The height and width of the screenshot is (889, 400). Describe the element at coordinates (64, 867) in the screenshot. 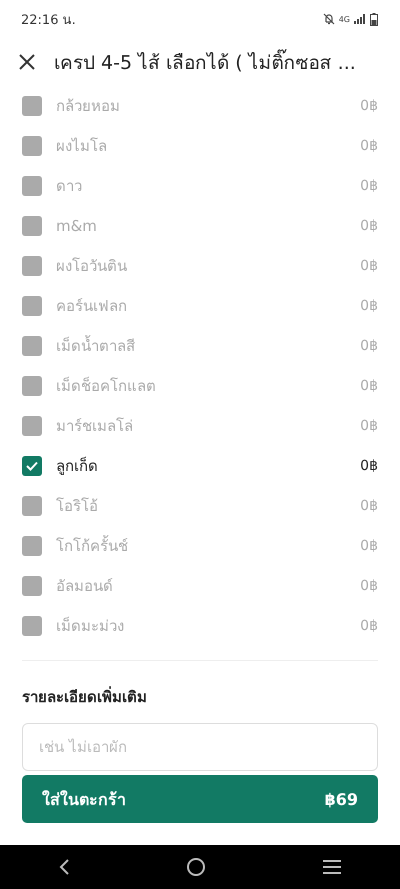

I see `back-icon` at that location.